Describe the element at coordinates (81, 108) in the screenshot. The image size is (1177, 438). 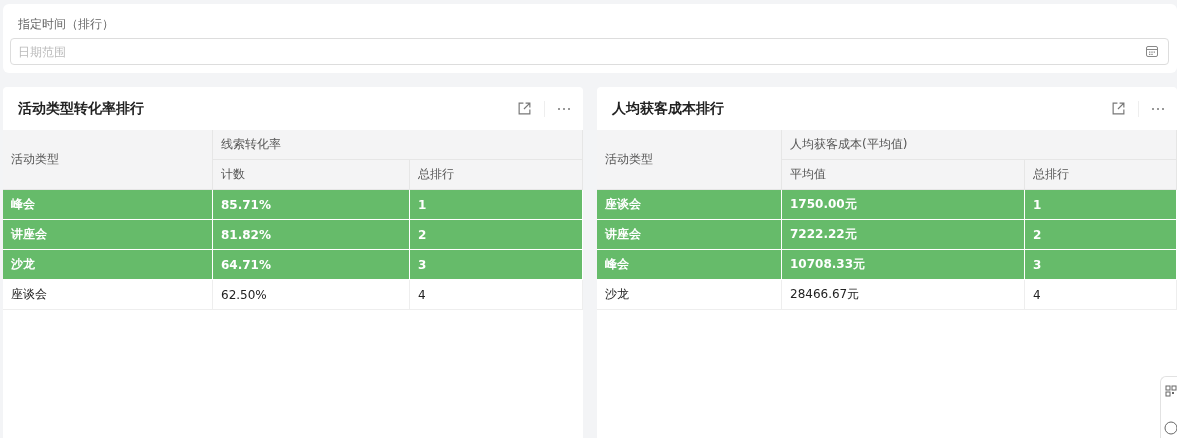
I see `panel-title: 活动类型转化率排行` at that location.